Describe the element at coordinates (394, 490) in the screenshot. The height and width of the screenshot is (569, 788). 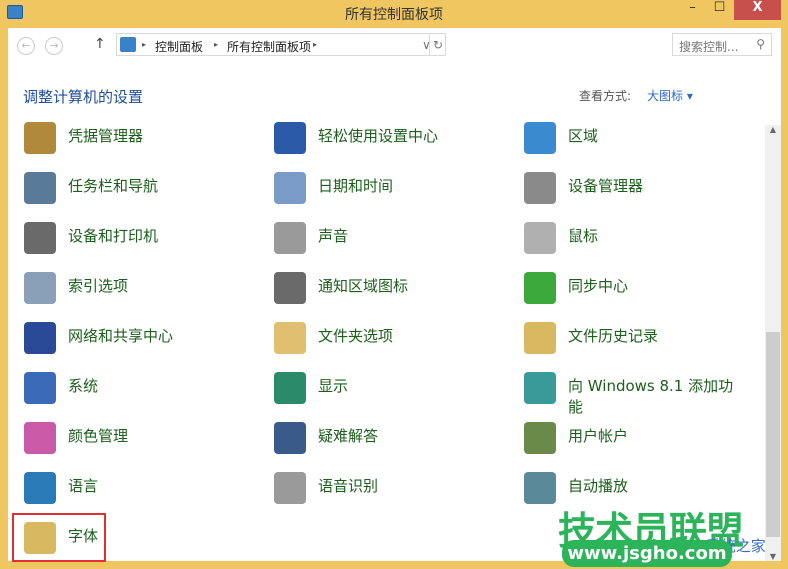
I see `item-microphone: 语音识别` at that location.